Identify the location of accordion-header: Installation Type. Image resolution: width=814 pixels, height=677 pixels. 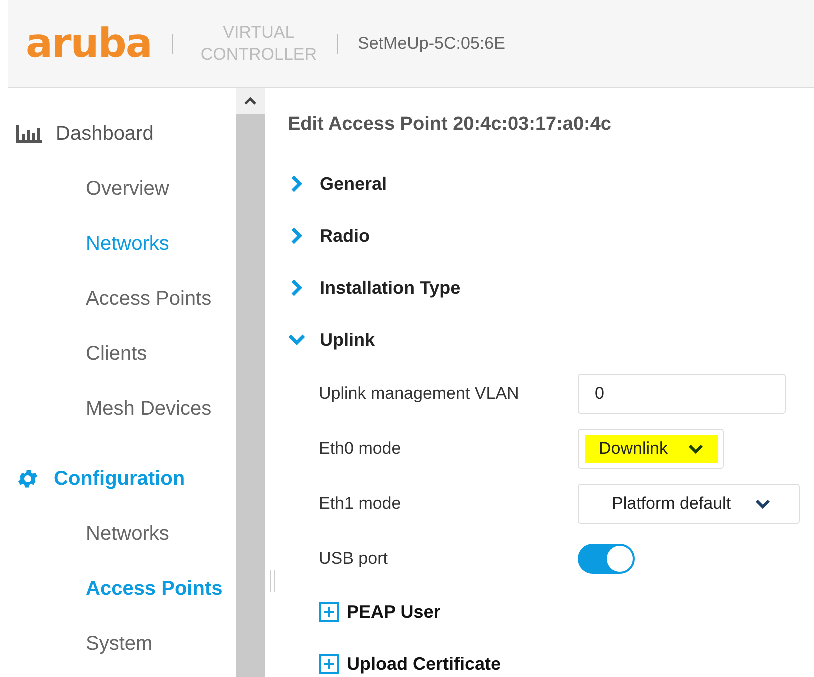
(551, 288).